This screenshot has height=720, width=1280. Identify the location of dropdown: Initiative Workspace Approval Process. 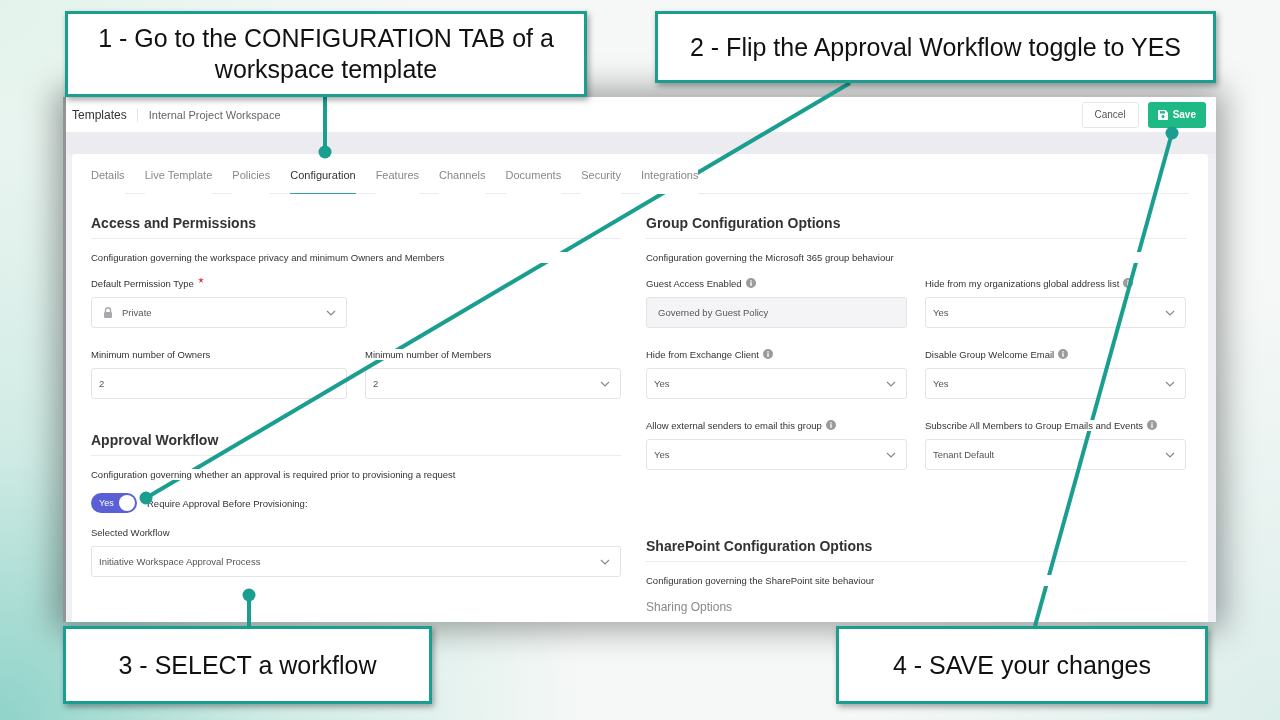
(356, 561).